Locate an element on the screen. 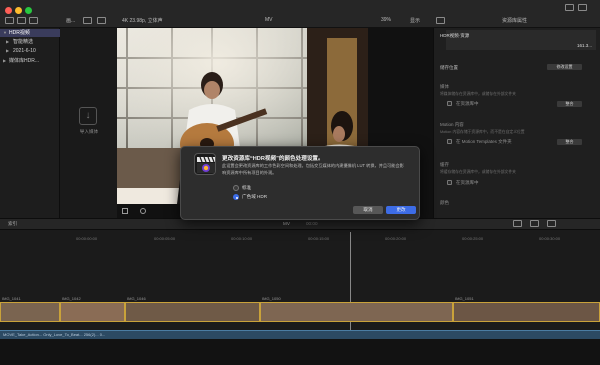 The image size is (600, 365). minimize-window-button is located at coordinates (18, 10).